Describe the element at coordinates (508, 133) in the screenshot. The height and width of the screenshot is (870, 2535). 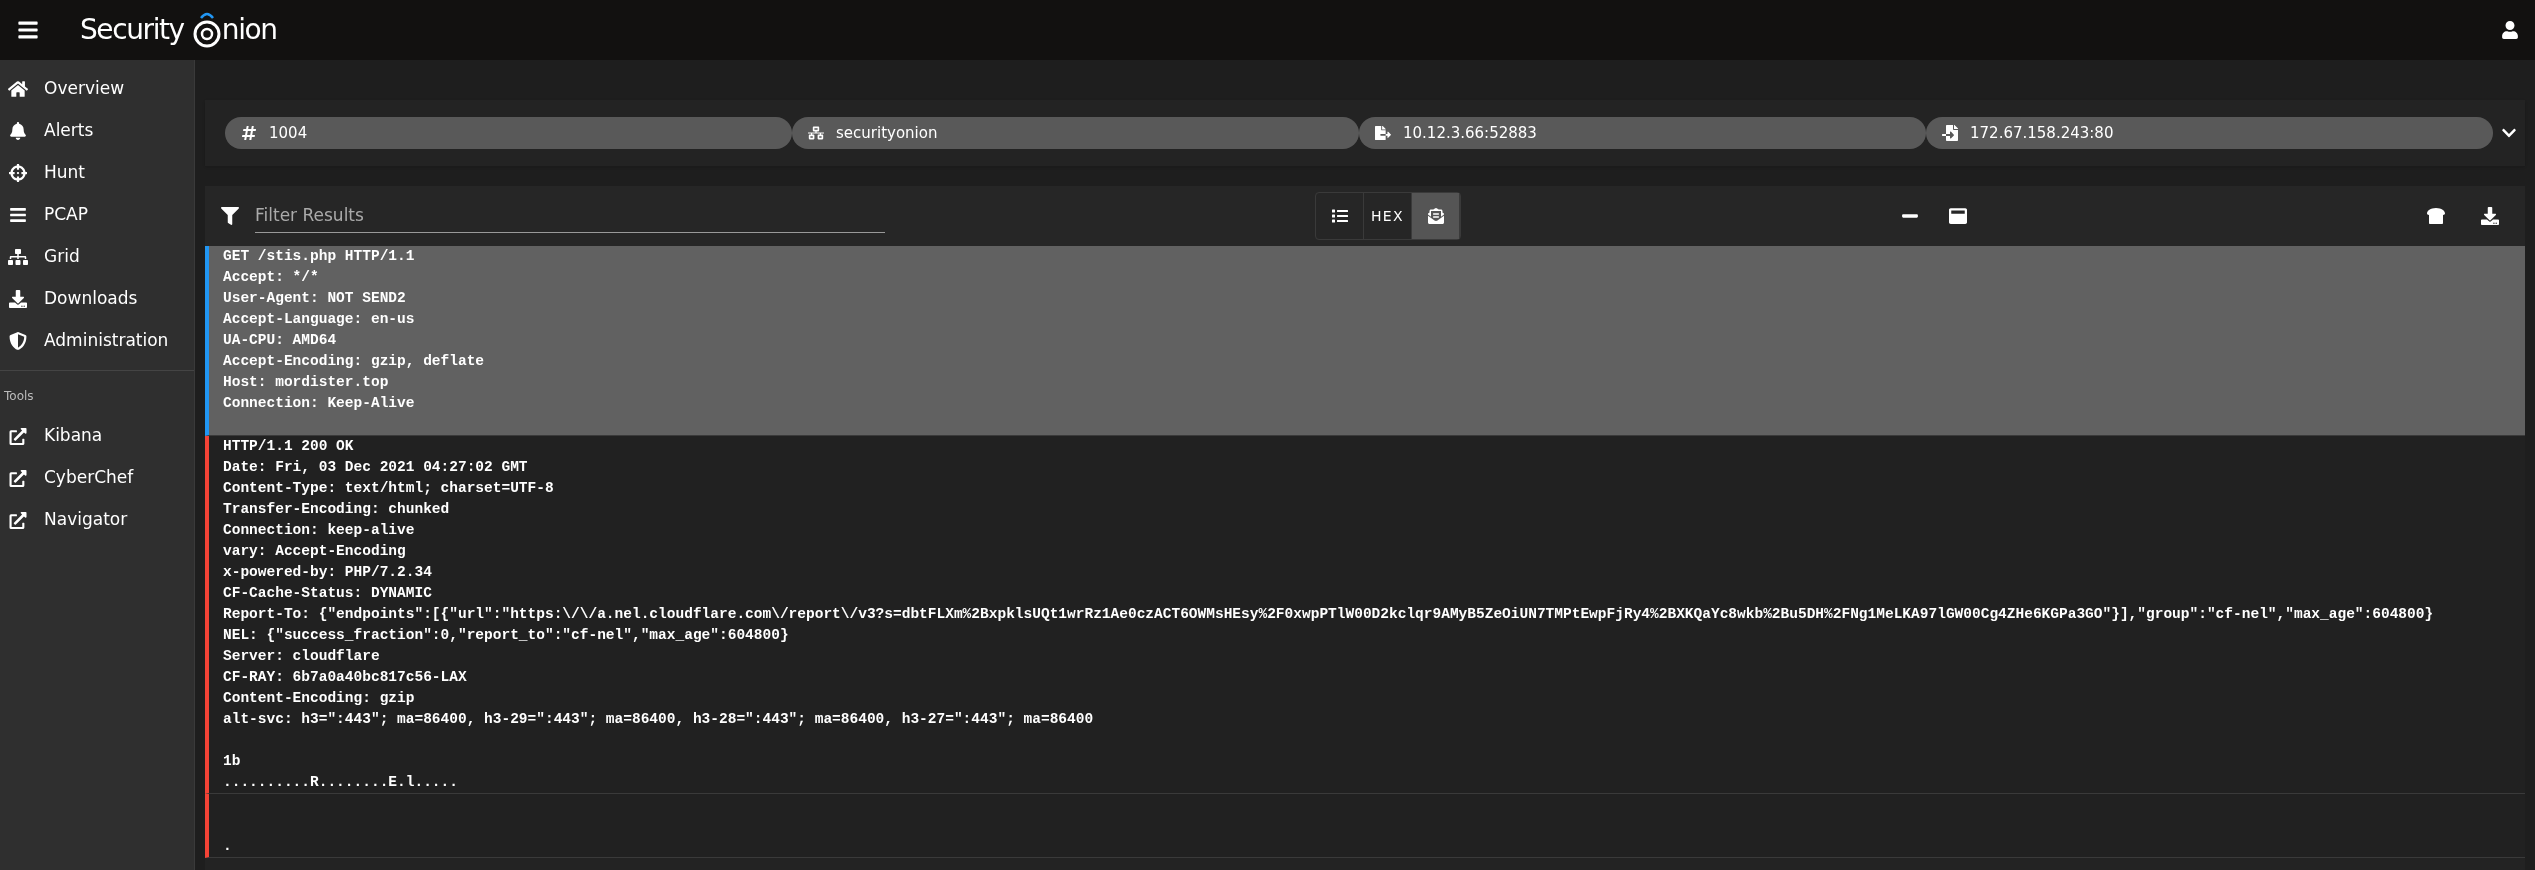
I see `info-chip: 1004` at that location.